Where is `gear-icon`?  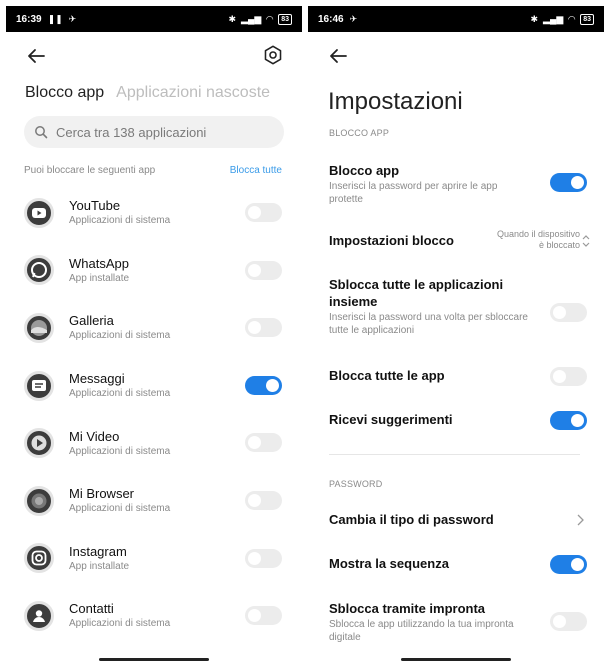 gear-icon is located at coordinates (273, 55).